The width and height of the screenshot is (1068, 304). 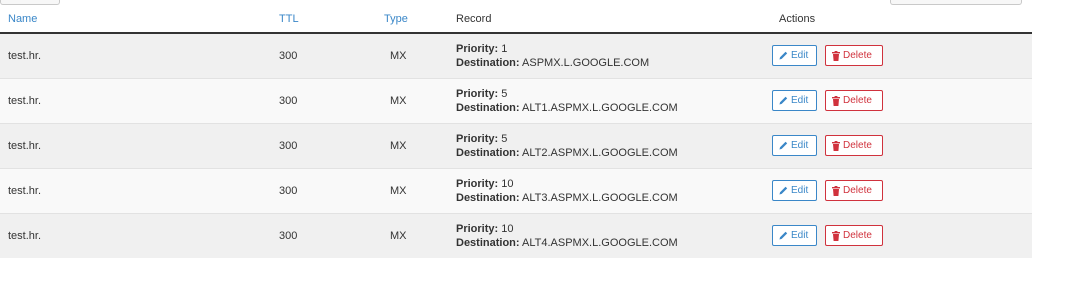 What do you see at coordinates (504, 48) in the screenshot?
I see `priority-value: 1` at bounding box center [504, 48].